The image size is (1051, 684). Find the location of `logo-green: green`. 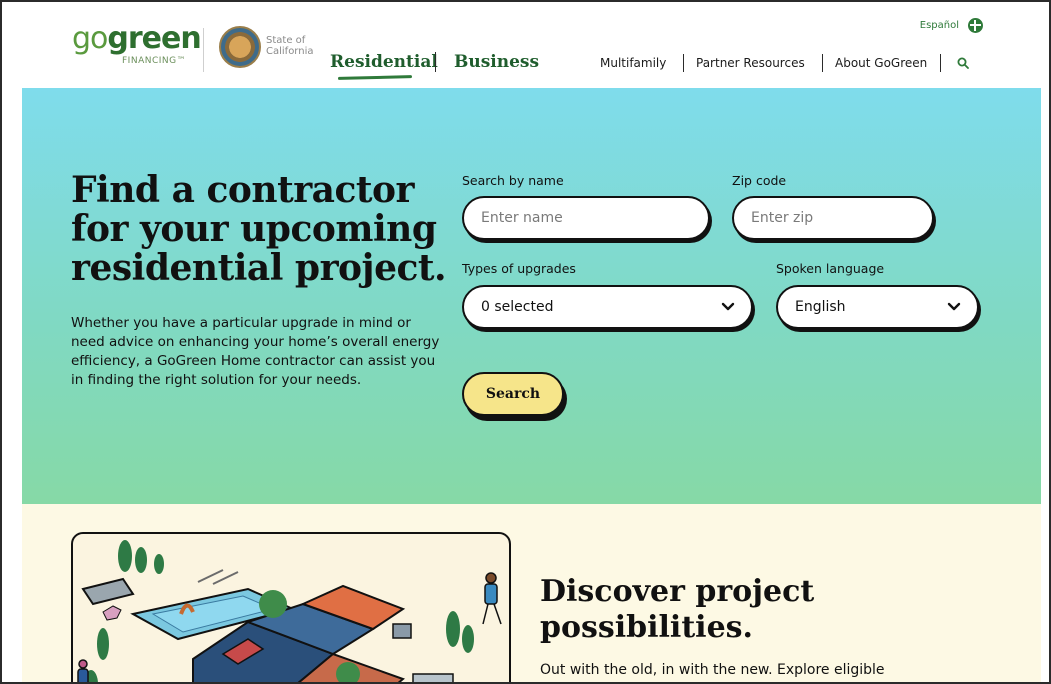

logo-green: green is located at coordinates (154, 38).